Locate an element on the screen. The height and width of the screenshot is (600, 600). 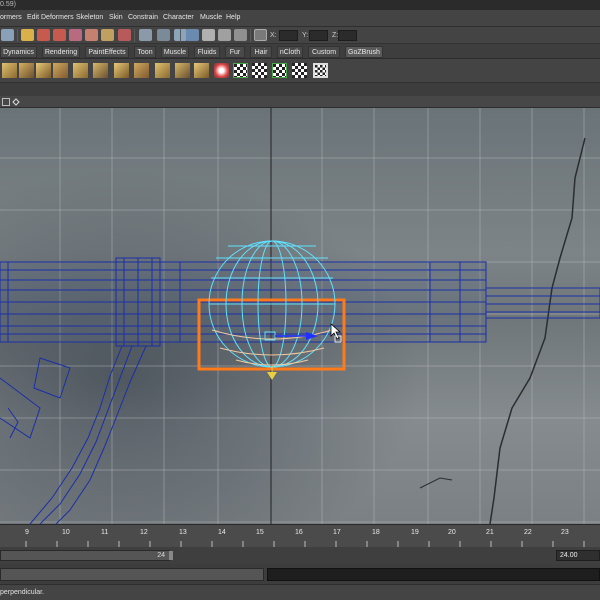
command-input is located at coordinates (132, 574).